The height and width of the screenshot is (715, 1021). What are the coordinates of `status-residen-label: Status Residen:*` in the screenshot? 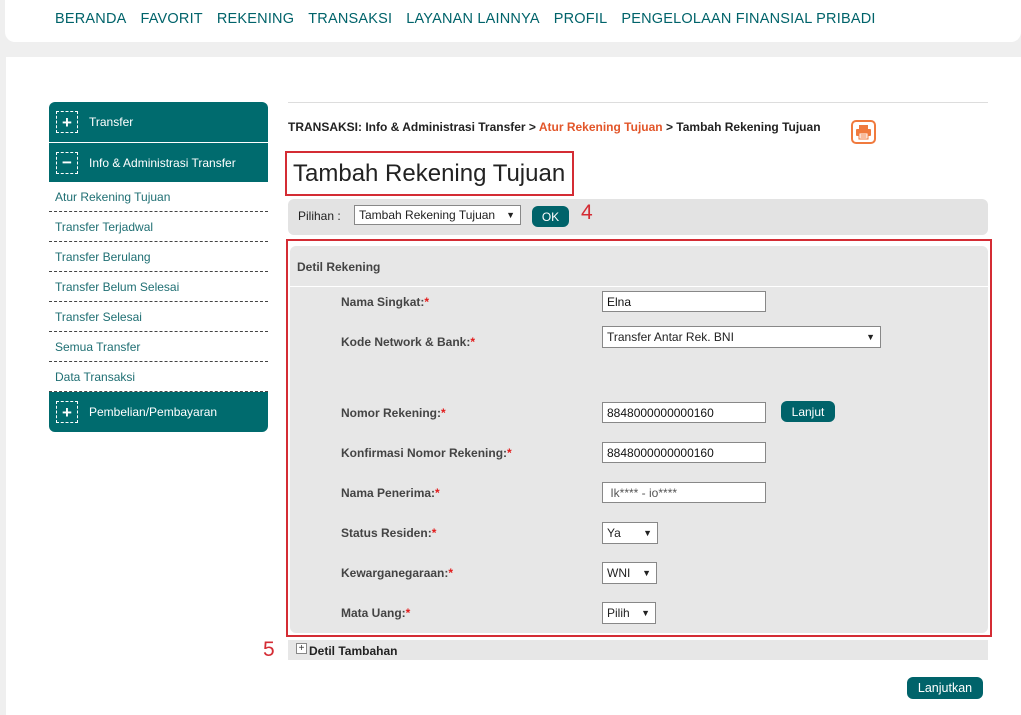 It's located at (388, 533).